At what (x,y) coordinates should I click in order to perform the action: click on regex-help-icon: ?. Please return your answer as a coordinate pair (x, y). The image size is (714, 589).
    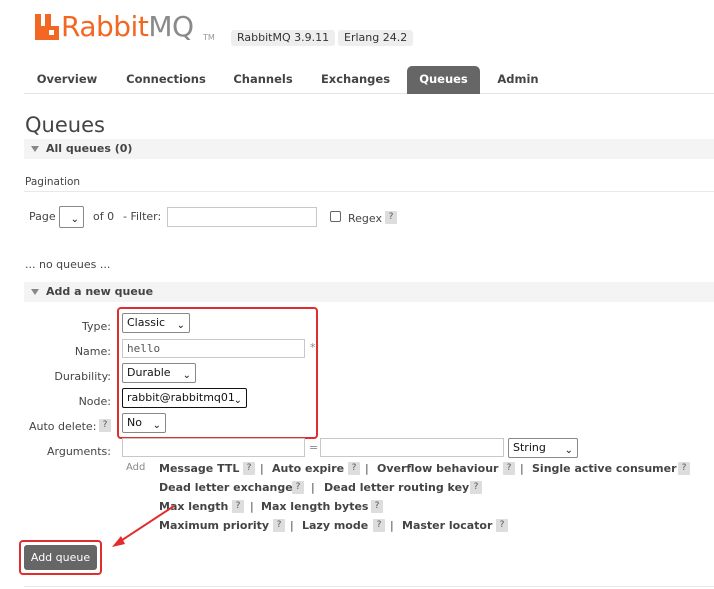
    Looking at the image, I should click on (391, 217).